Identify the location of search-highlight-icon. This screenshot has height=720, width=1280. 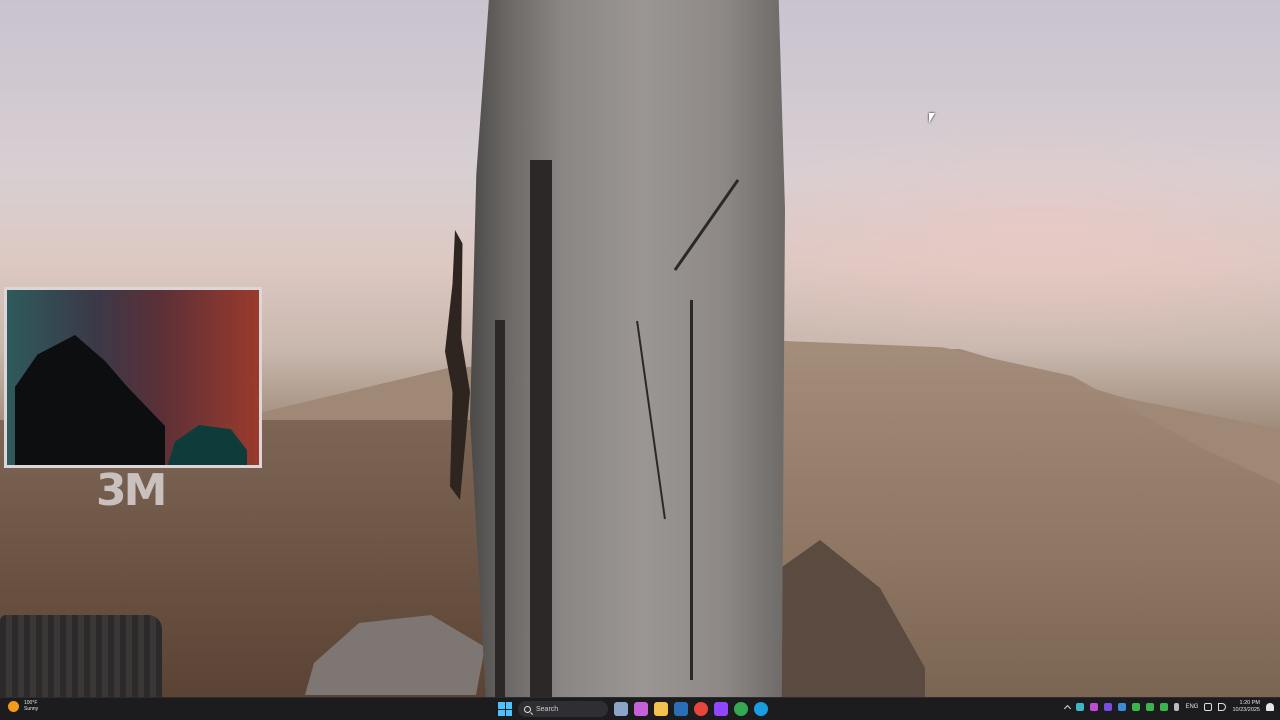
(621, 709).